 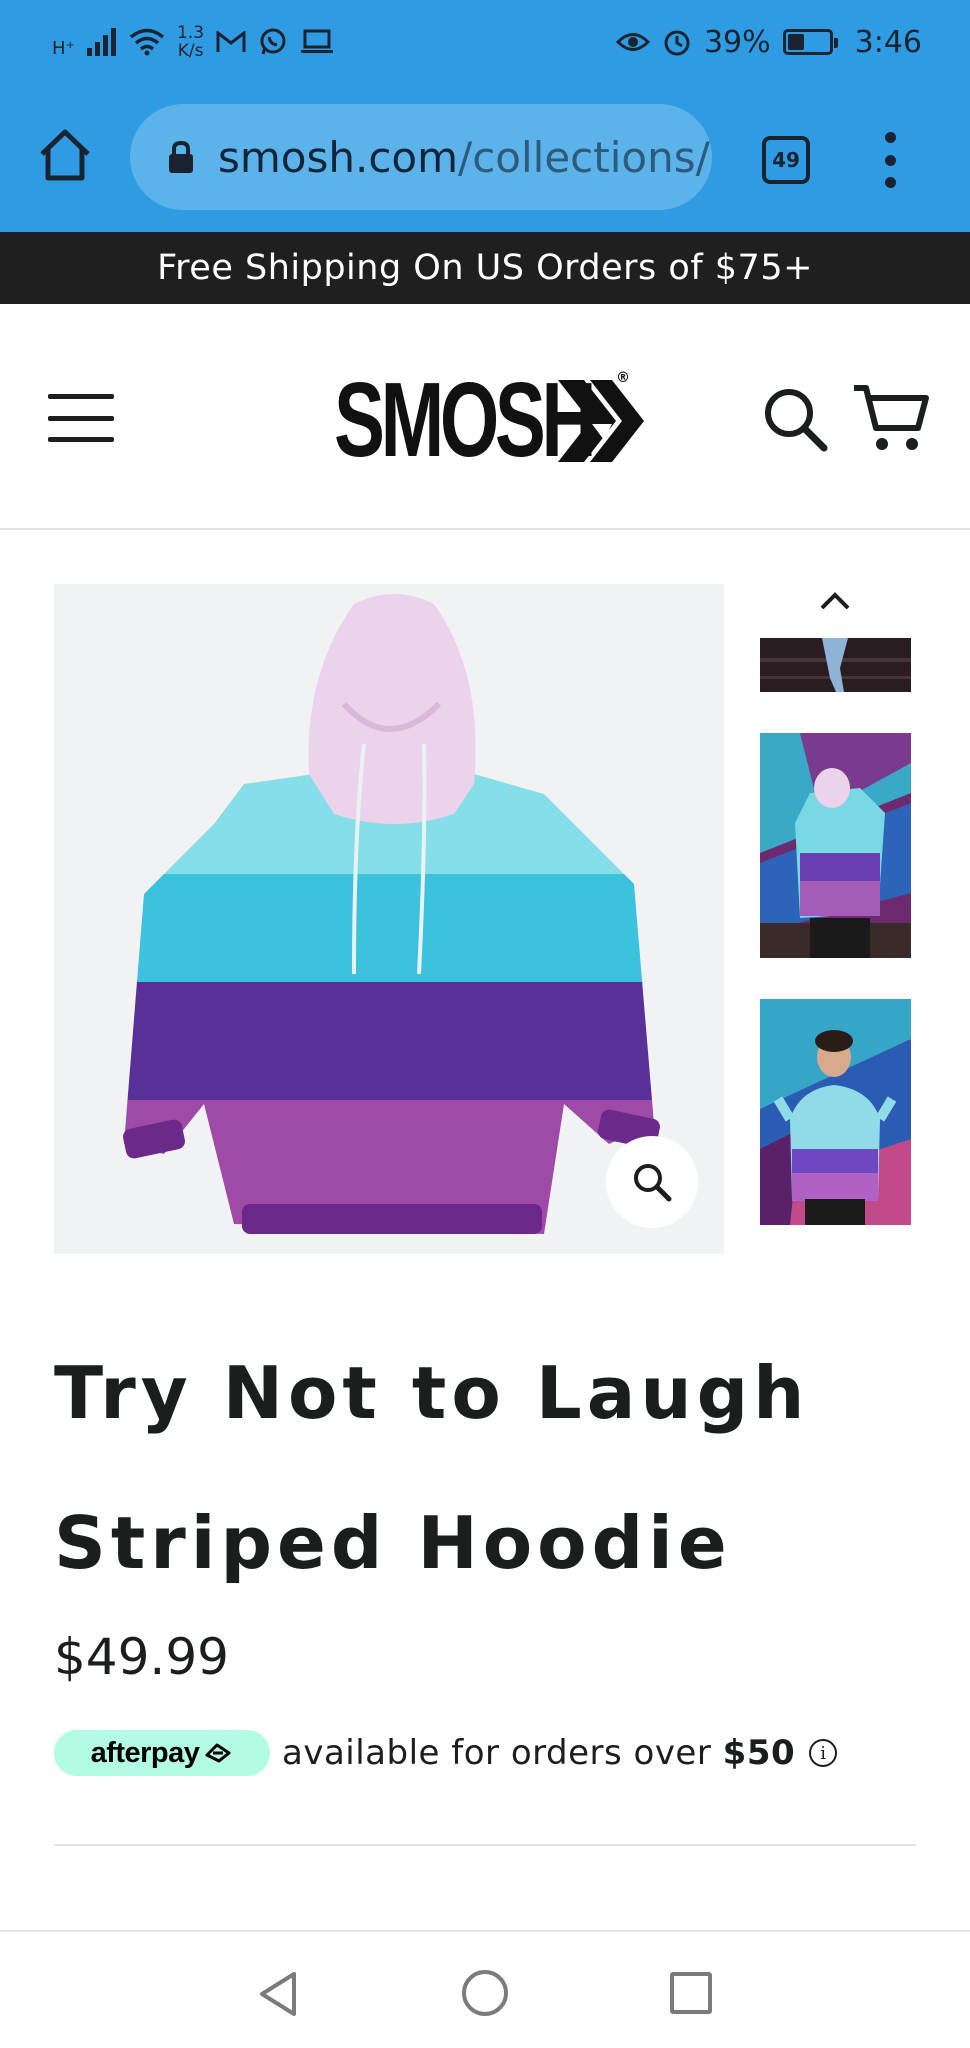 I want to click on url-path: /collections/, so click(x=584, y=157).